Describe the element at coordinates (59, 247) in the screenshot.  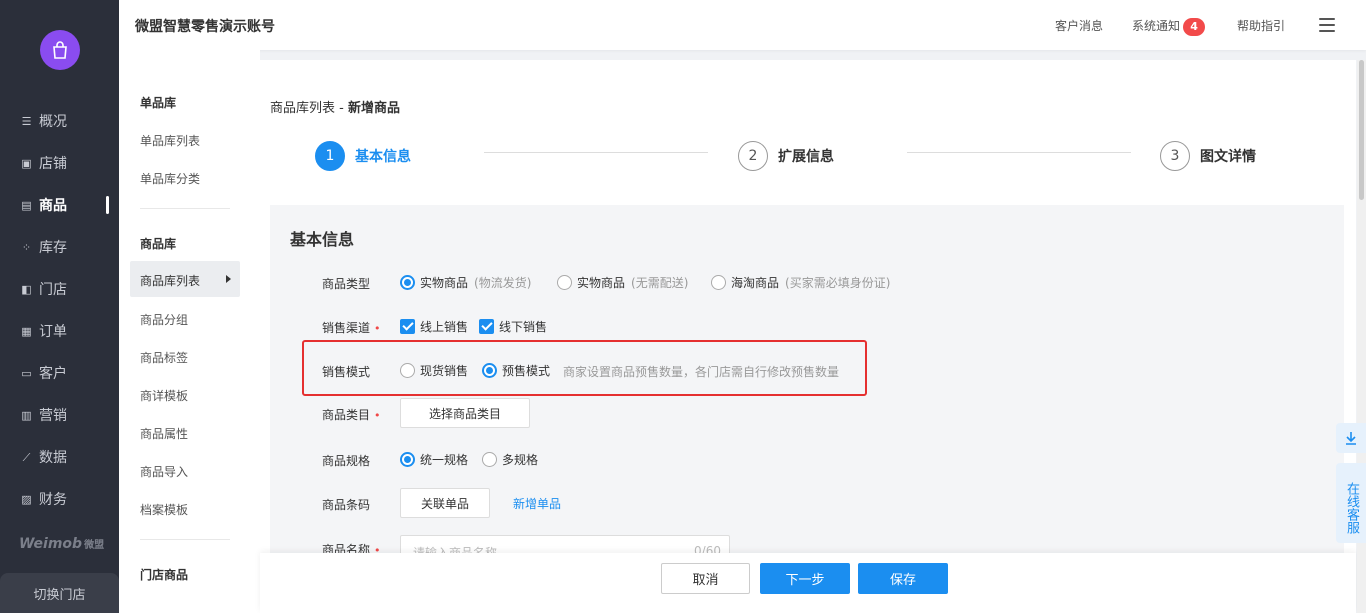
I see `nav-inventory: ⁘ 库存` at that location.